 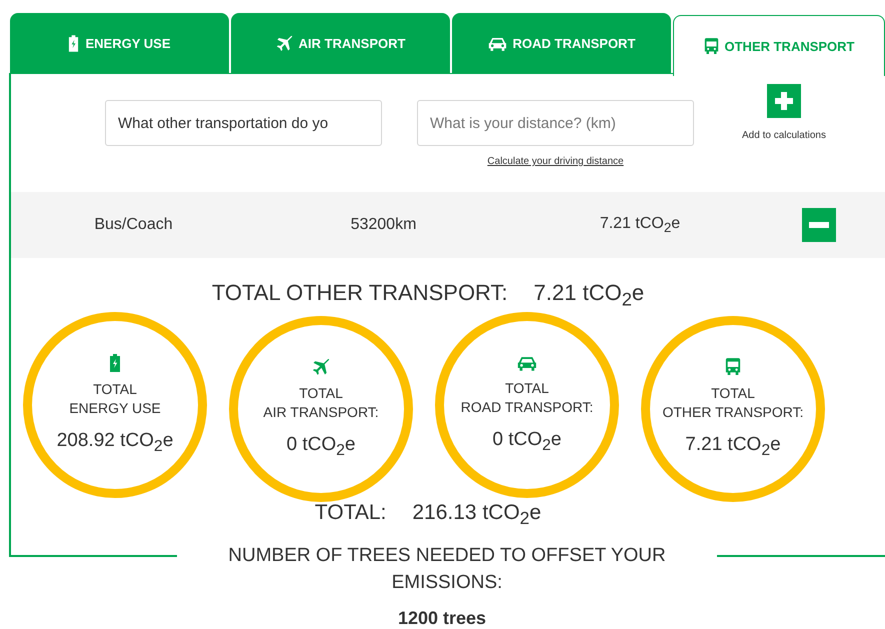 What do you see at coordinates (133, 225) in the screenshot?
I see `entry-type: Bus/Coach` at bounding box center [133, 225].